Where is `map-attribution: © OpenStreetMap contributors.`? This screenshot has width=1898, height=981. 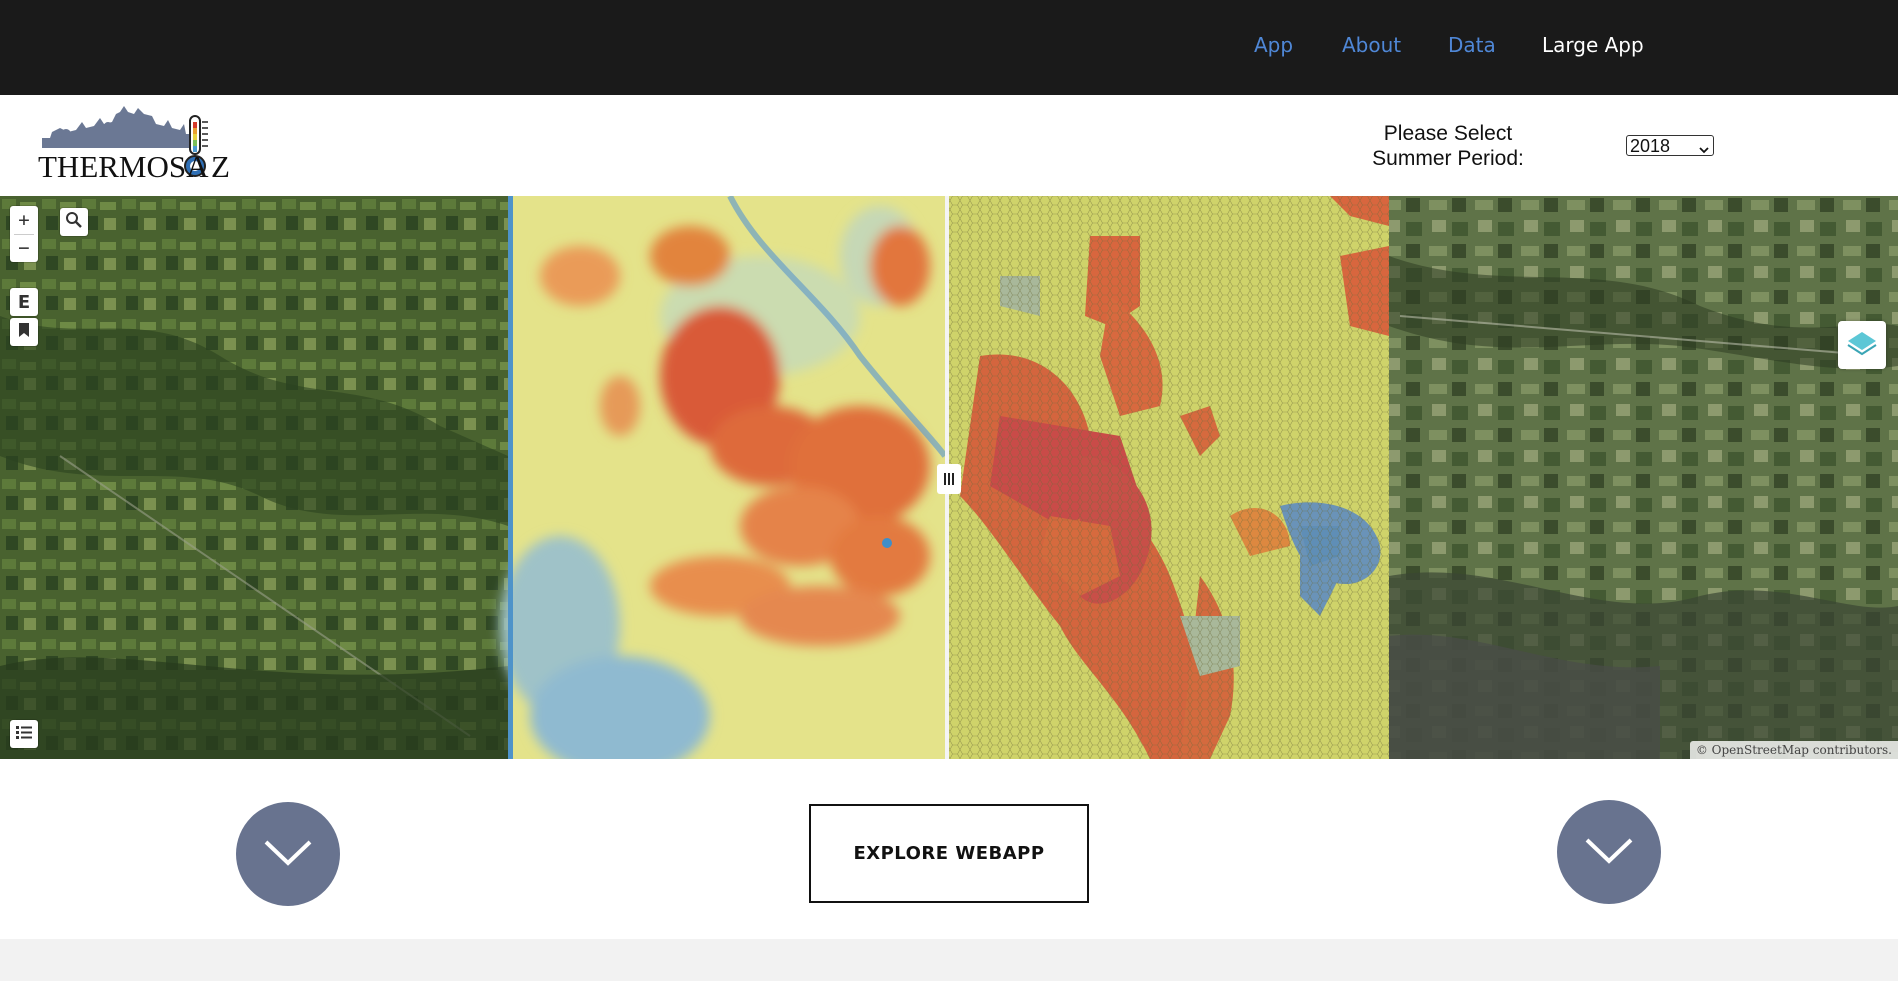
map-attribution: © OpenStreetMap contributors. is located at coordinates (1793, 750).